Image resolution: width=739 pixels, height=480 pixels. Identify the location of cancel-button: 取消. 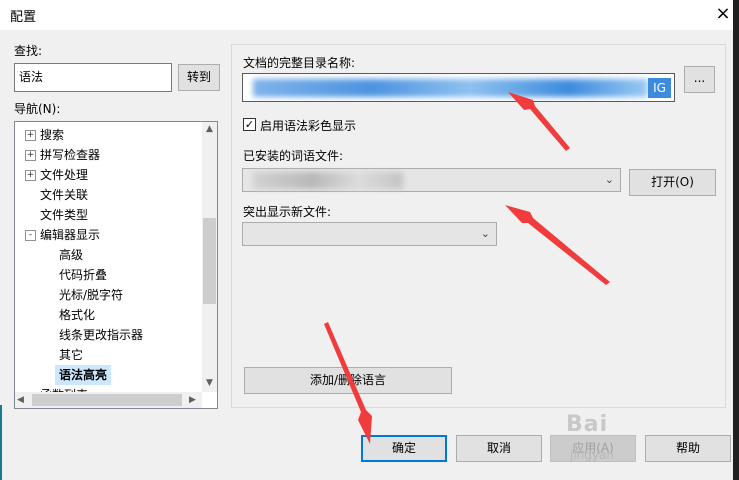
(499, 448).